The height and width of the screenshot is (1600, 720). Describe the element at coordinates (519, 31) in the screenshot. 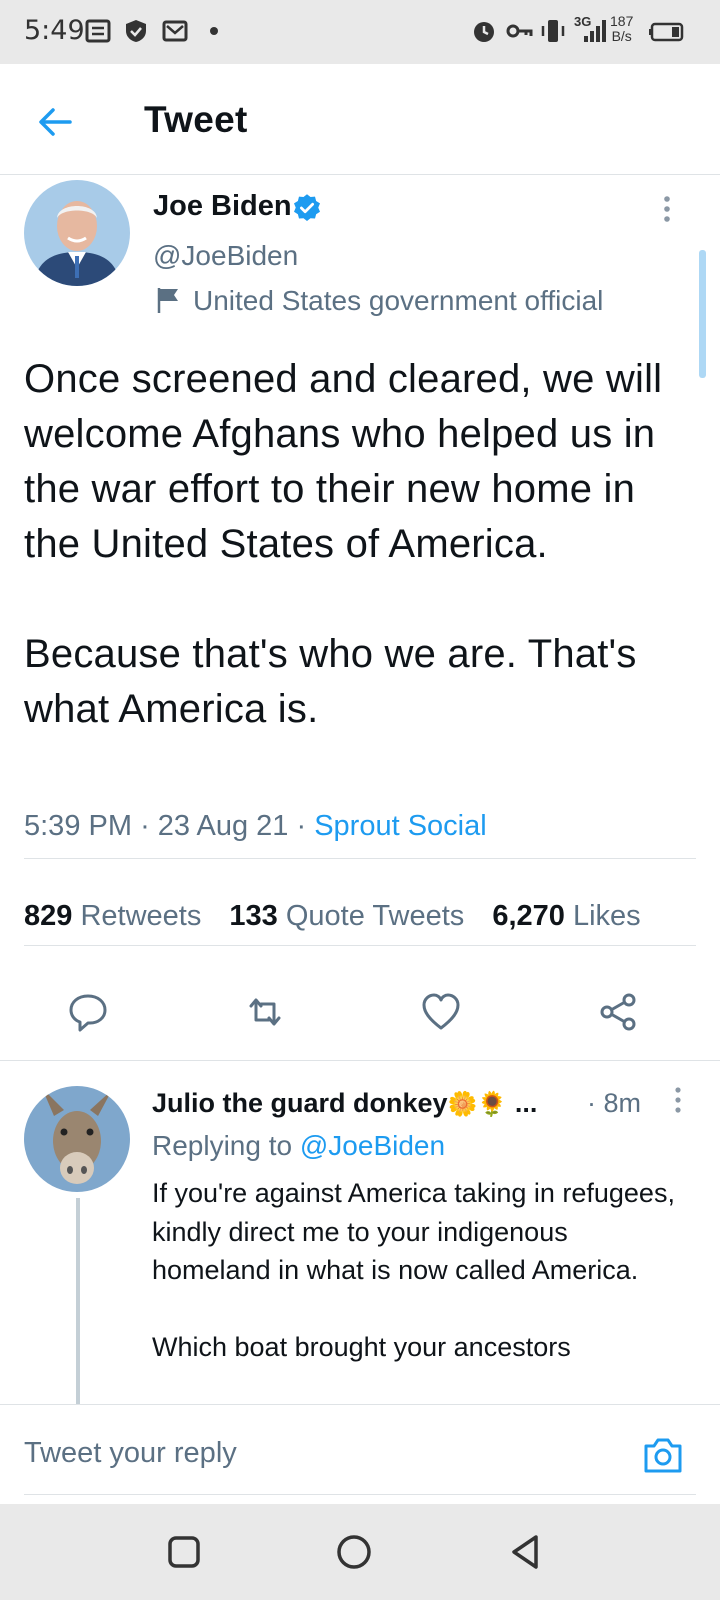

I see `vpn-key-icon` at that location.